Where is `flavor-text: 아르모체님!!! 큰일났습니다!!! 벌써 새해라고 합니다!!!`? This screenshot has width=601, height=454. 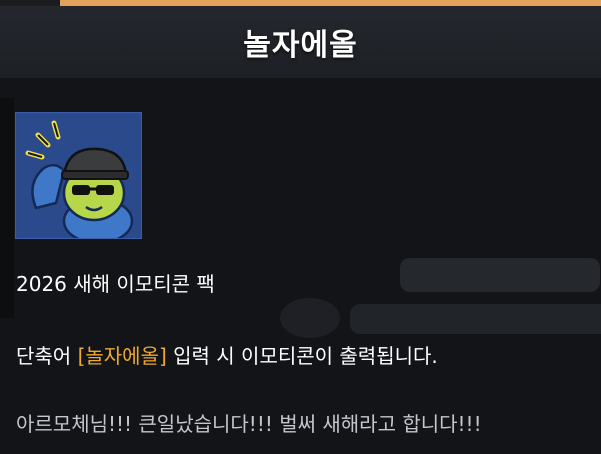 flavor-text: 아르모체님!!! 큰일났습니다!!! 벌써 새해라고 합니다!!! is located at coordinates (249, 424).